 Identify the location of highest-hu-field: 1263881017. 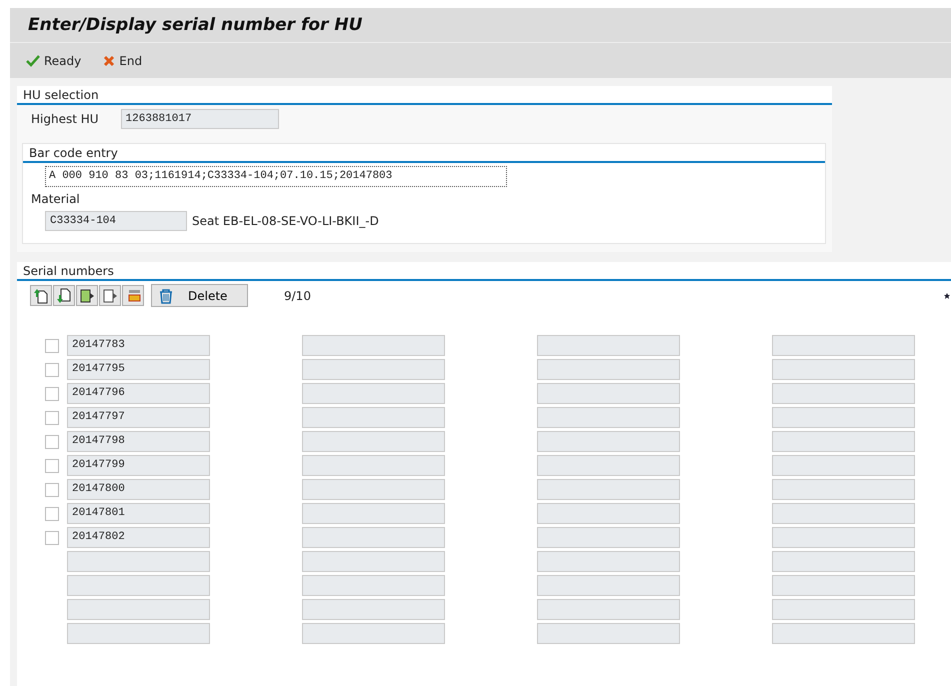
(199, 119).